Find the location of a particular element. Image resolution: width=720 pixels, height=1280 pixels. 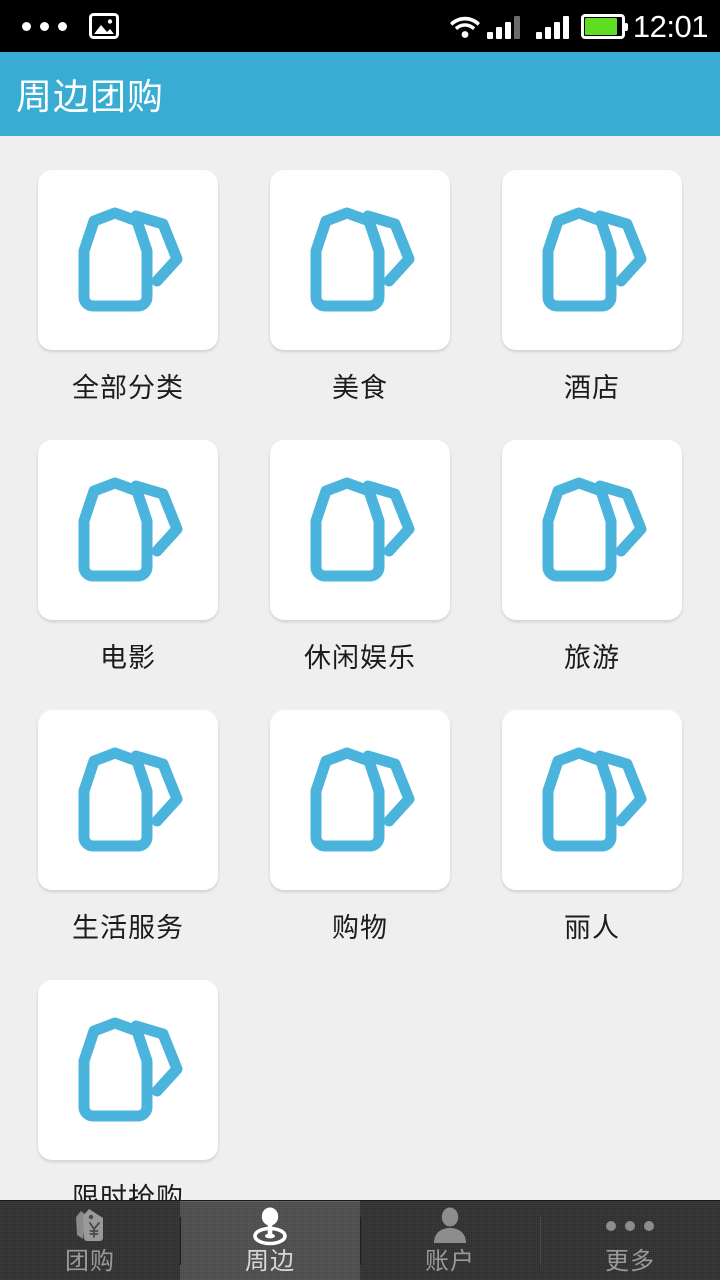

signal-sim2-icon is located at coordinates (552, 26).